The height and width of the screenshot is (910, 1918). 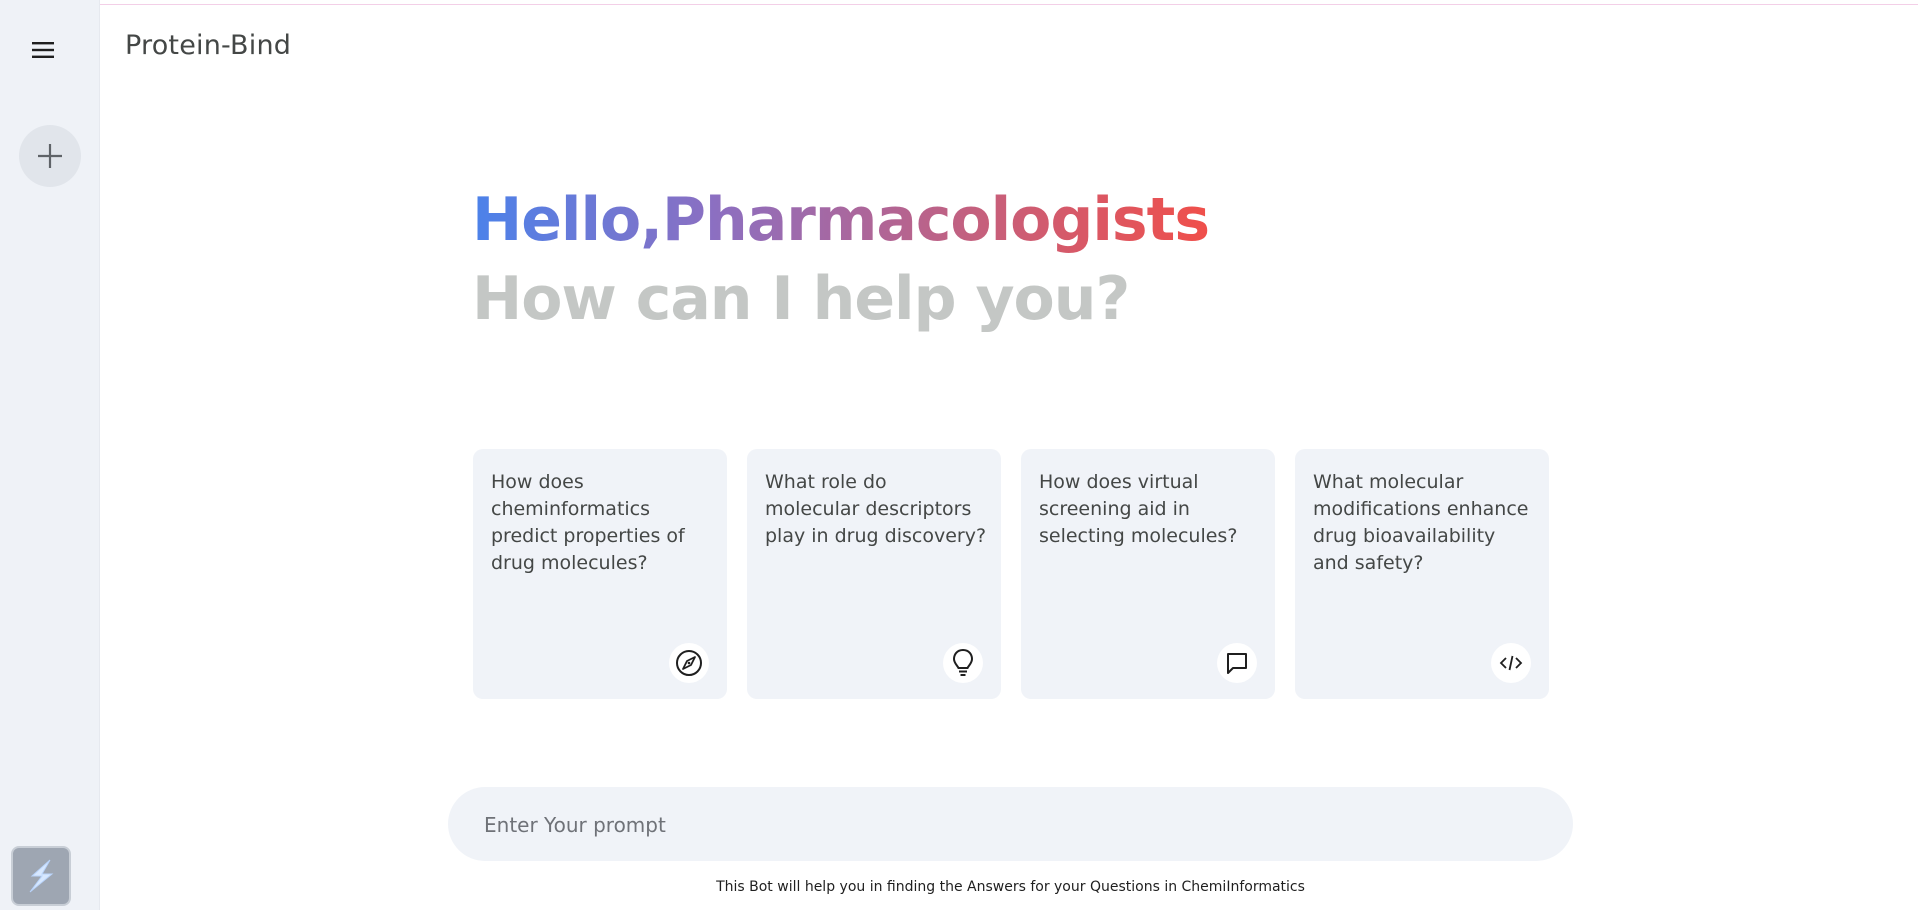 What do you see at coordinates (689, 663) in the screenshot?
I see `compass-icon` at bounding box center [689, 663].